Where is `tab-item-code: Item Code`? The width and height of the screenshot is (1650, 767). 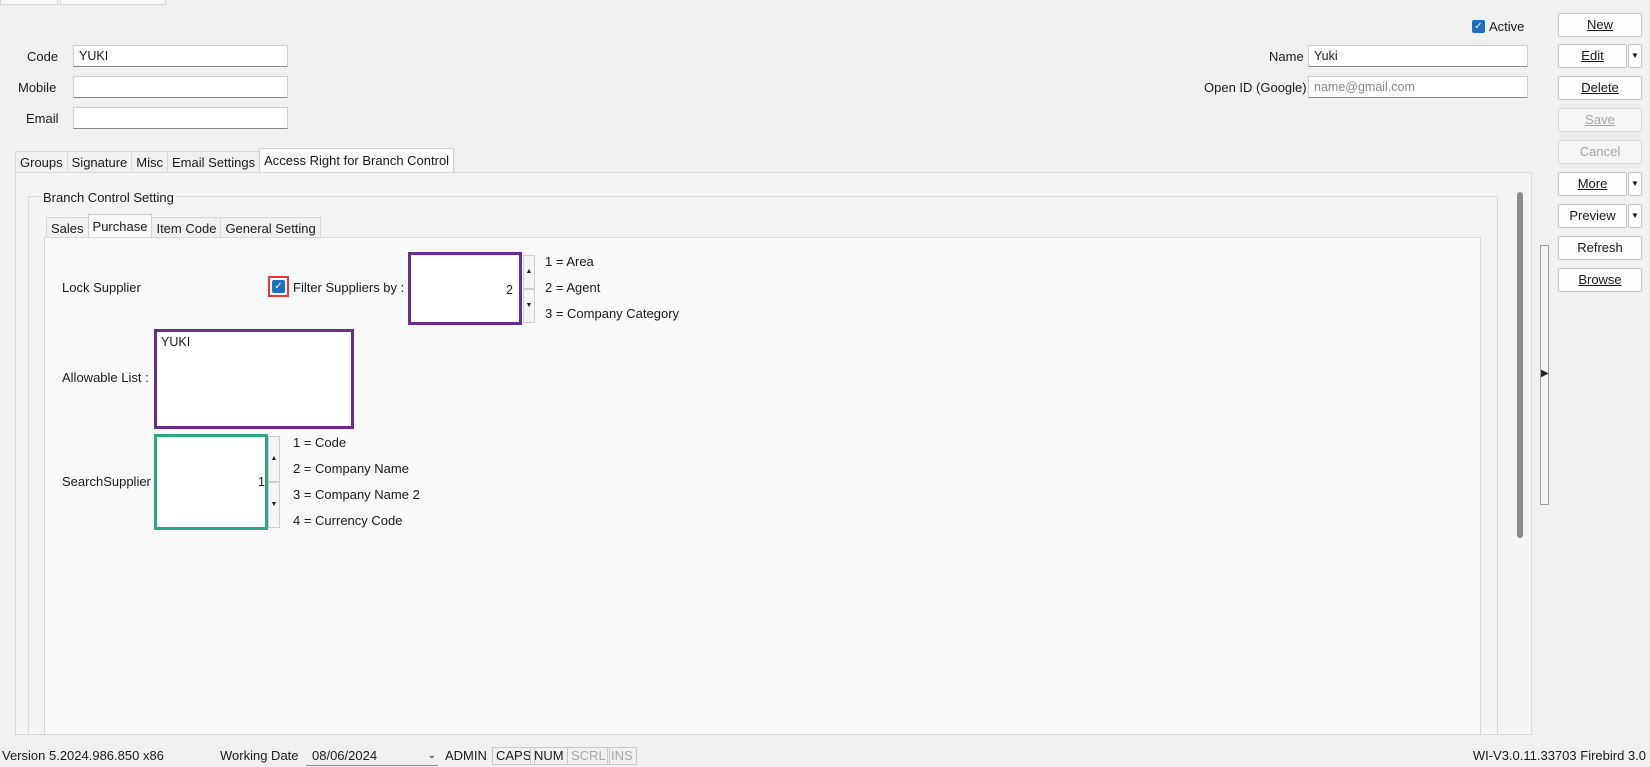 tab-item-code: Item Code is located at coordinates (186, 228).